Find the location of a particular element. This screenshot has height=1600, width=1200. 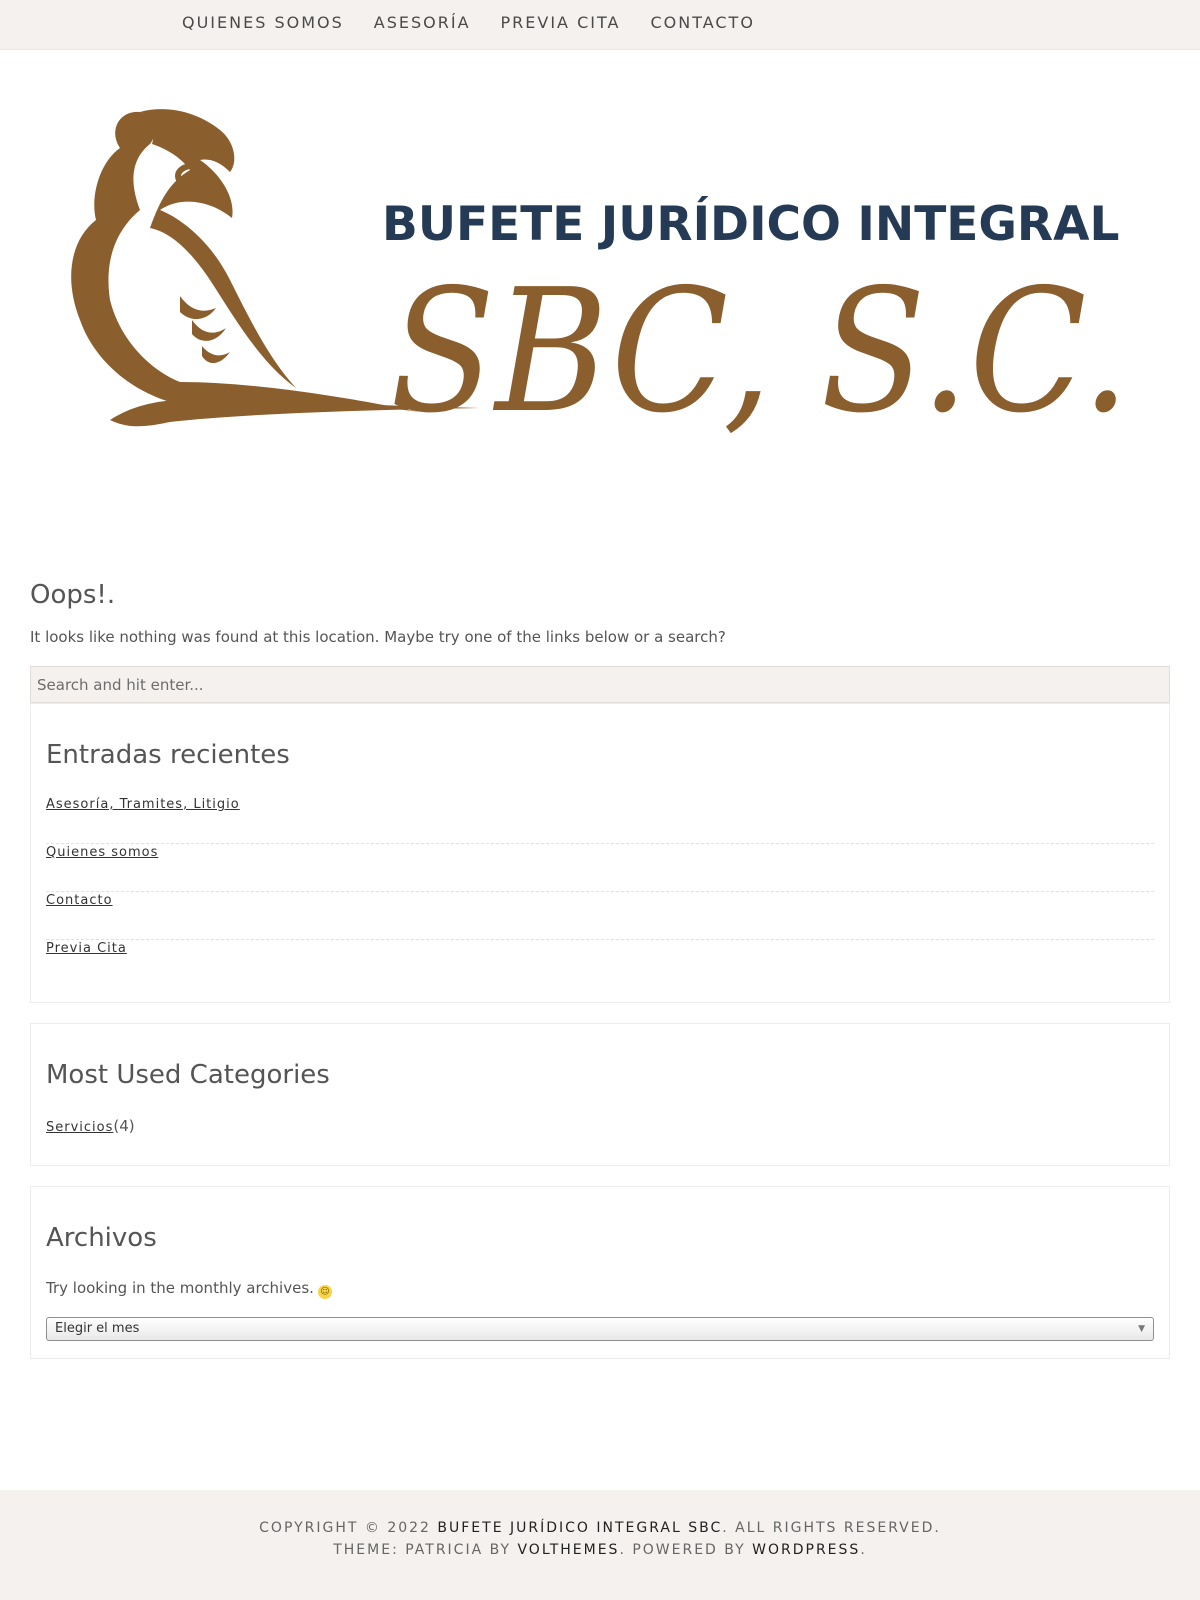

list-item: Previa Cita is located at coordinates (600, 964).